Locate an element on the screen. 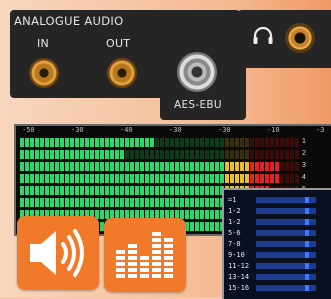  out-label: OUT is located at coordinates (118, 43).